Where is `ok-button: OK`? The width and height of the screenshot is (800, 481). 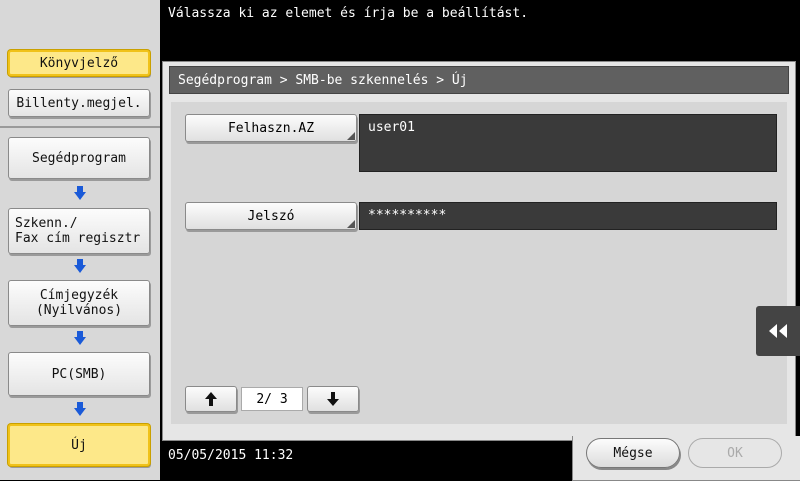 ok-button: OK is located at coordinates (735, 453).